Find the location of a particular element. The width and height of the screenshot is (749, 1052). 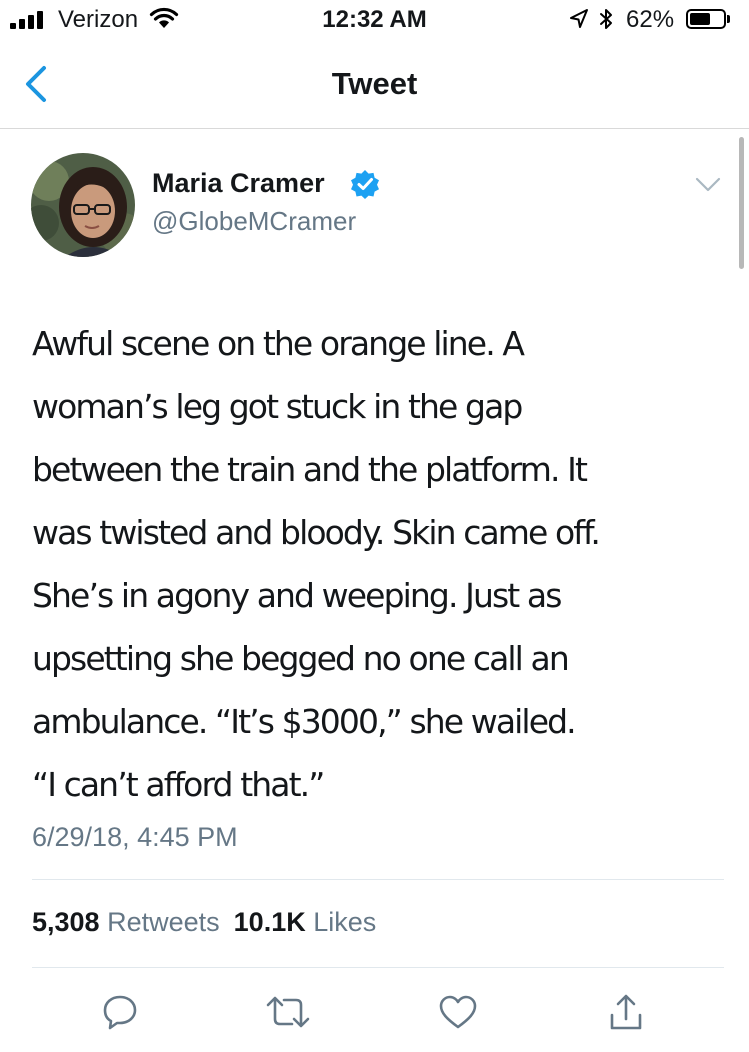

retweet-icon is located at coordinates (288, 1012).